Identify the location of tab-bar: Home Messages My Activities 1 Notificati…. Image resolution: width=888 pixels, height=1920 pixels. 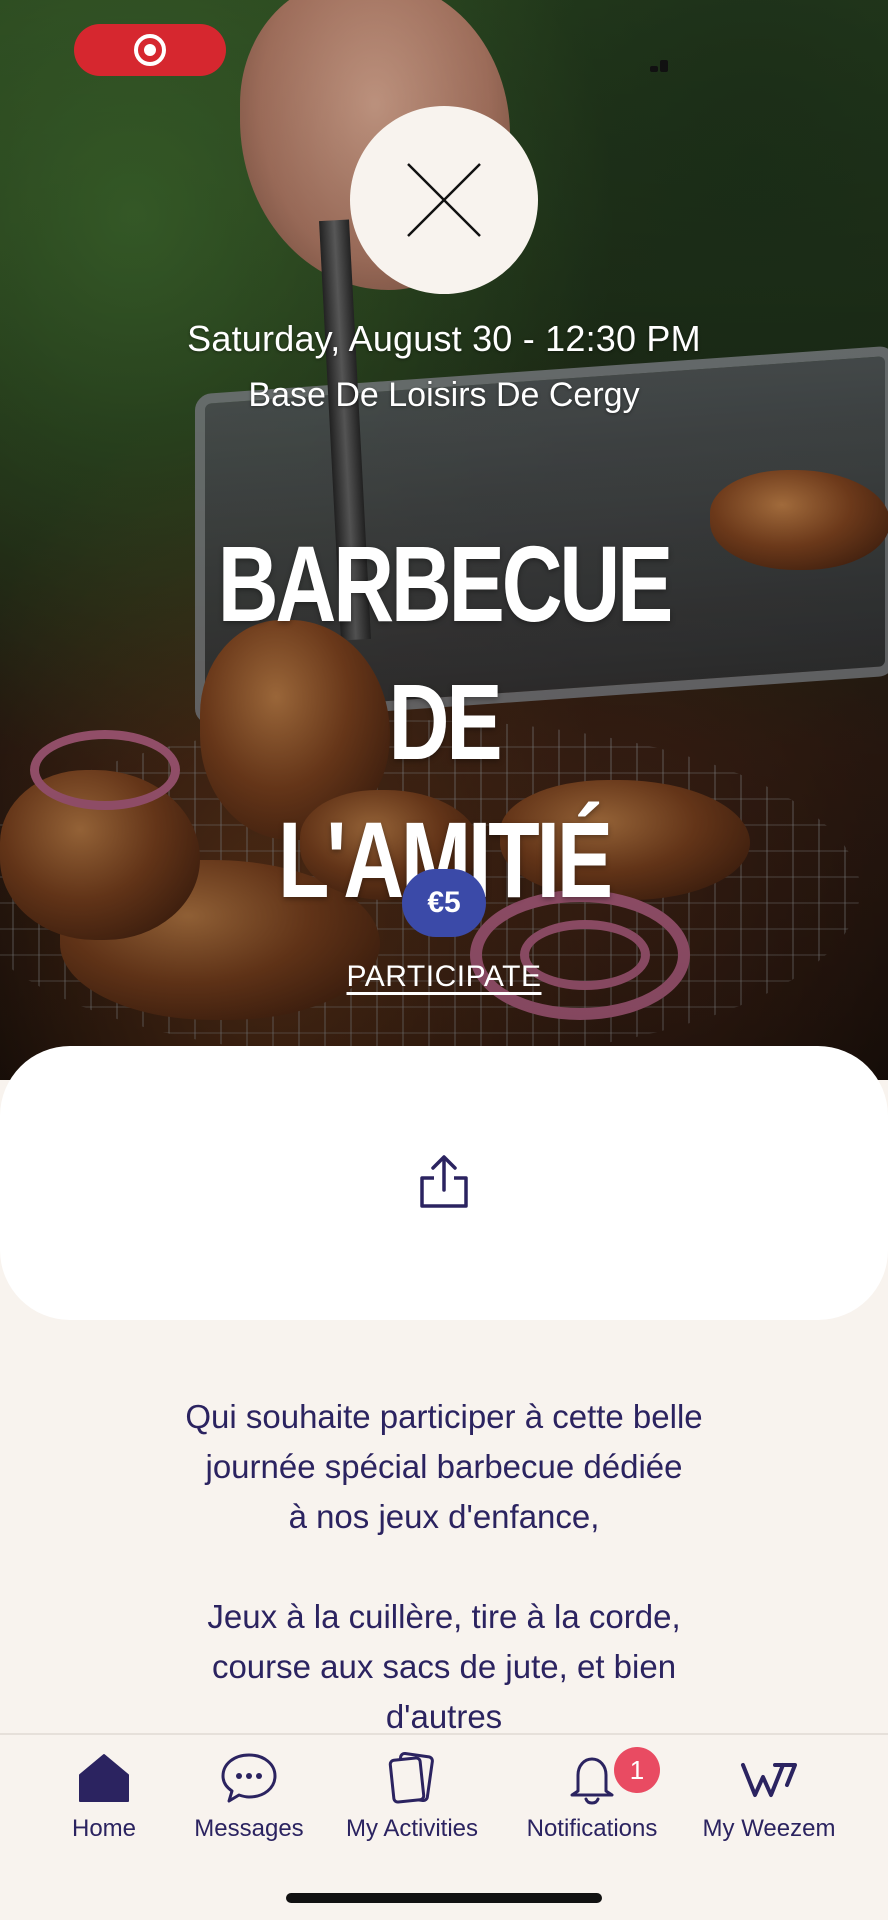
(444, 1826).